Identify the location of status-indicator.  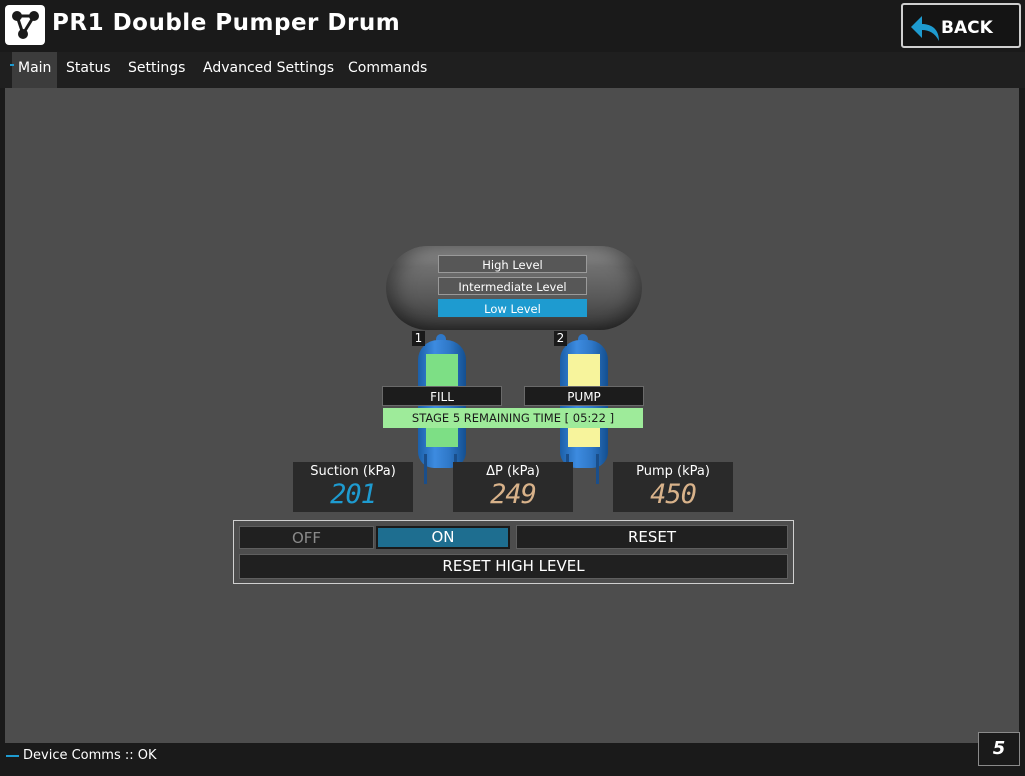
(12, 756).